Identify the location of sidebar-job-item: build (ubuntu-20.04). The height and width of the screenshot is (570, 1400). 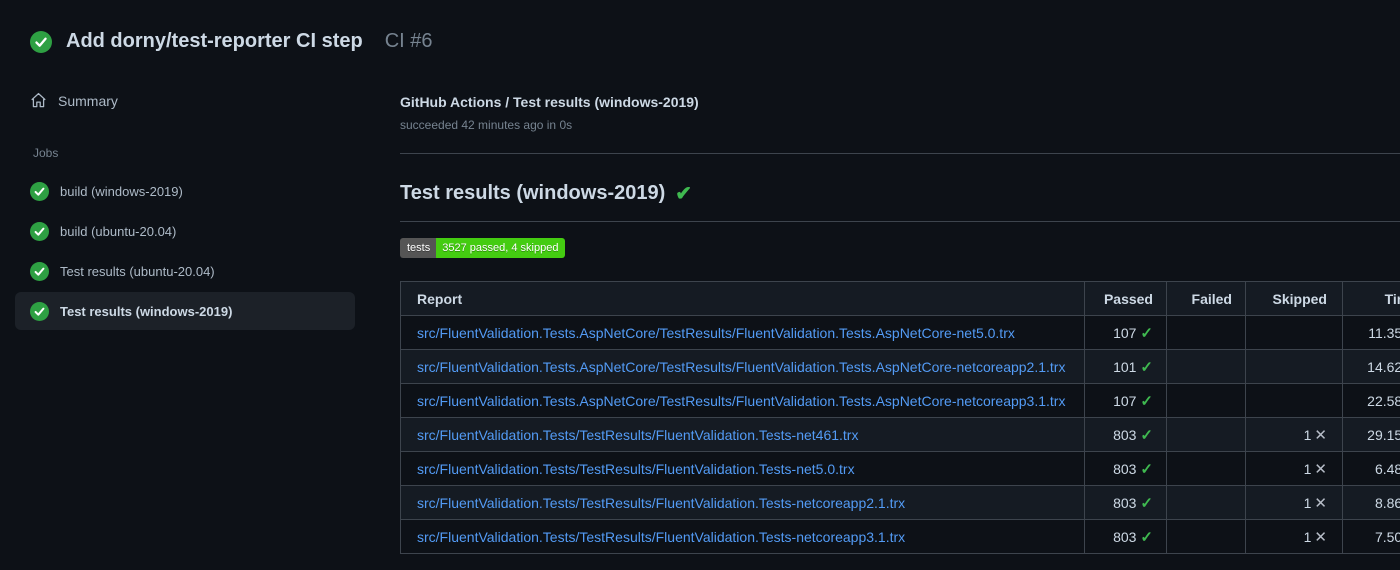
(185, 231).